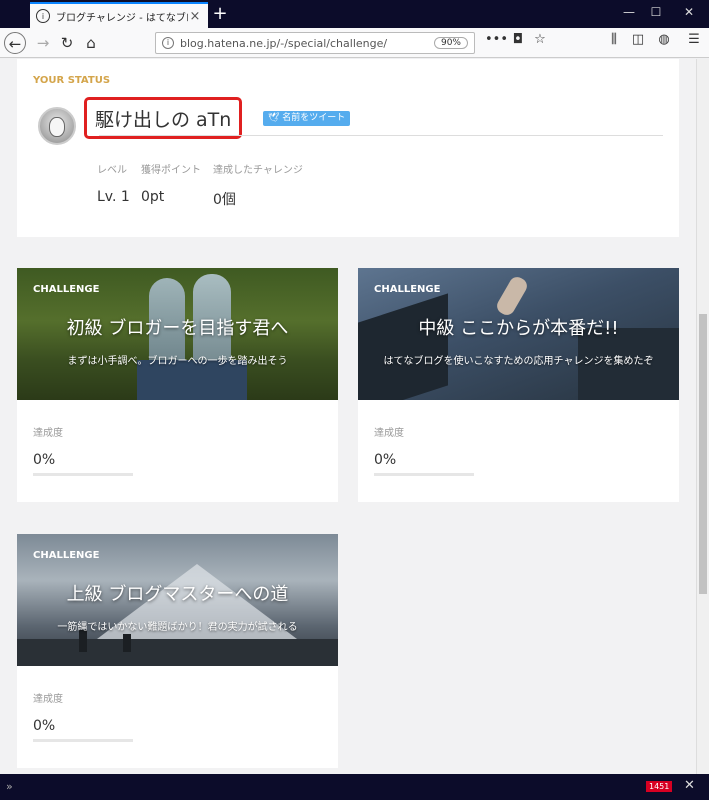 The width and height of the screenshot is (709, 800). I want to click on stat-header-points: 獲得ポイント, so click(171, 170).